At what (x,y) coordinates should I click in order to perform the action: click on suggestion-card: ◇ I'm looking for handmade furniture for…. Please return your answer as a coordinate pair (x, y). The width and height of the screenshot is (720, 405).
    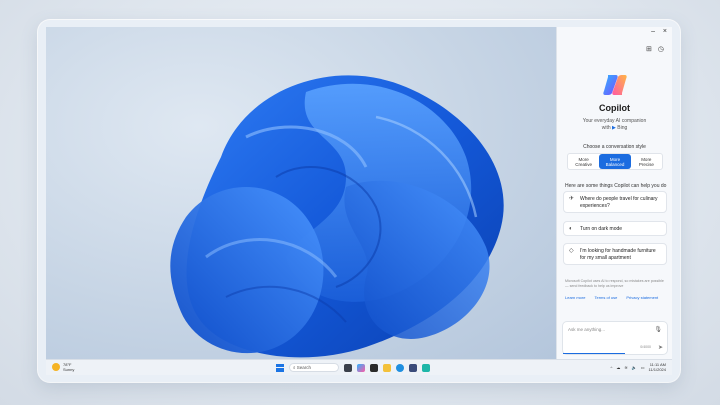
    Looking at the image, I should click on (615, 254).